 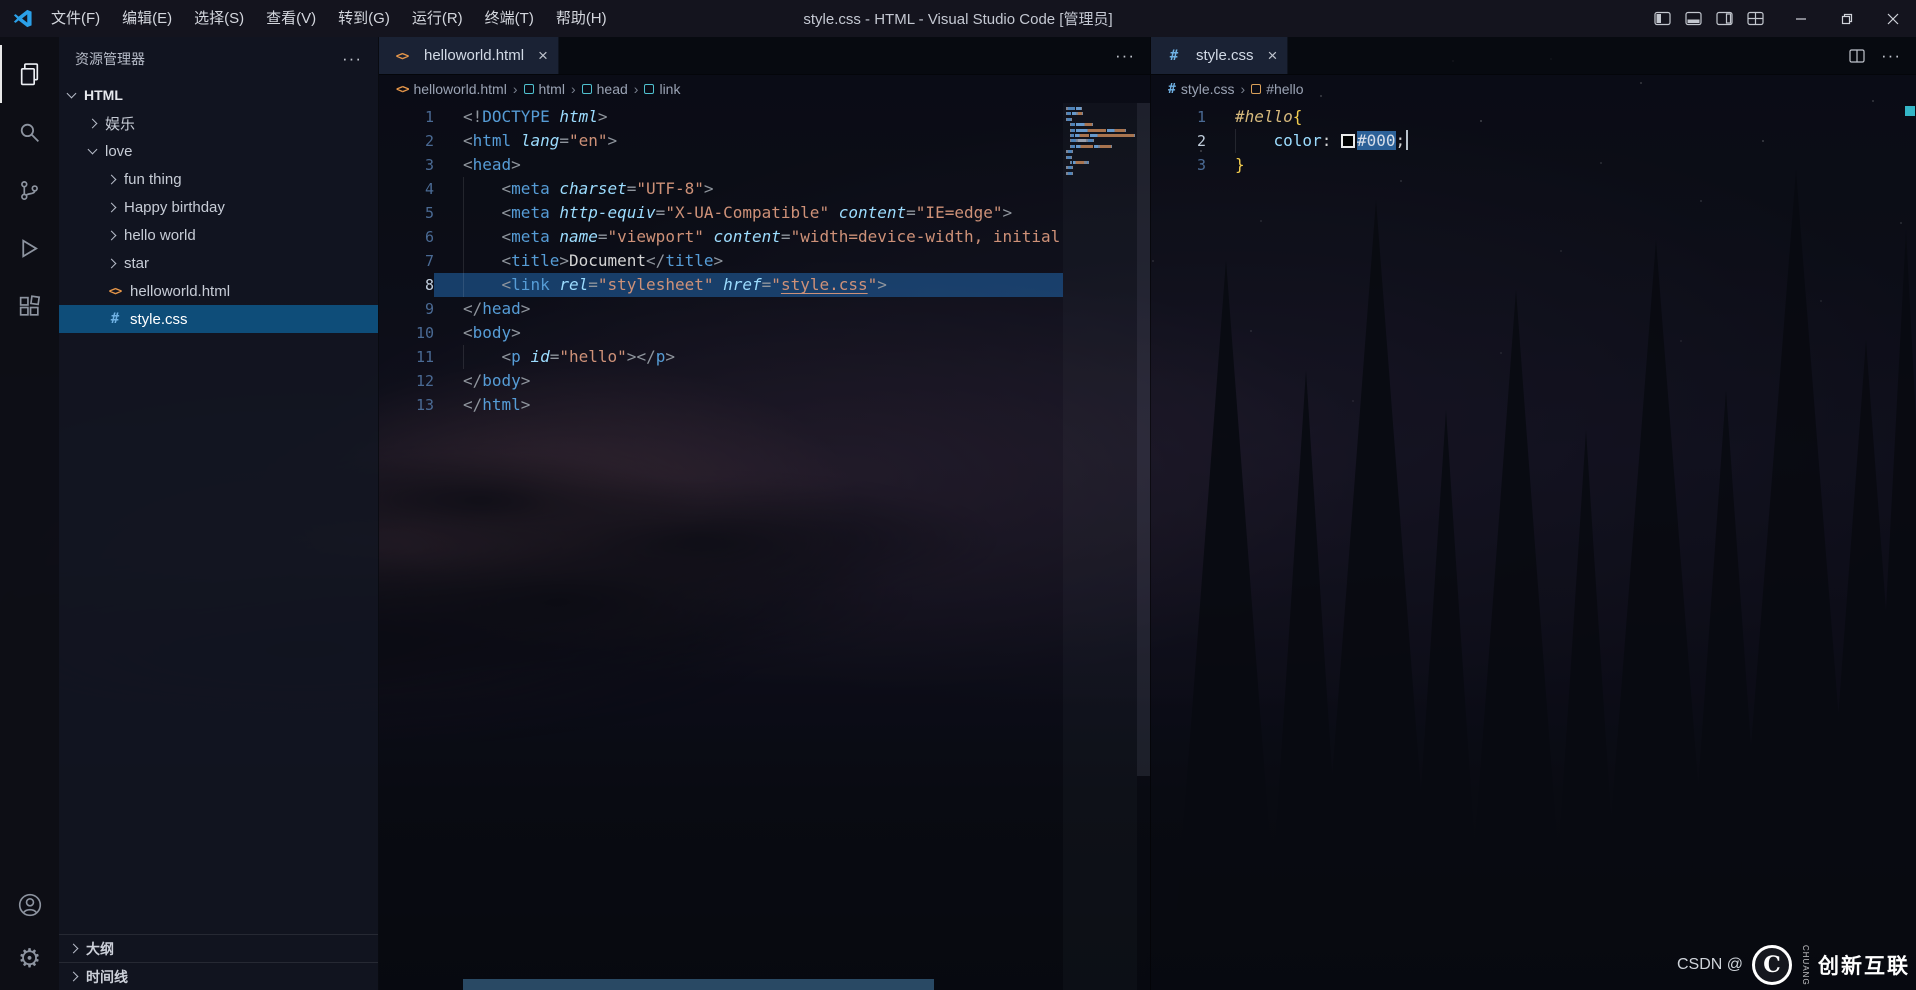 I want to click on menu-item: 编辑(E), so click(x=147, y=18).